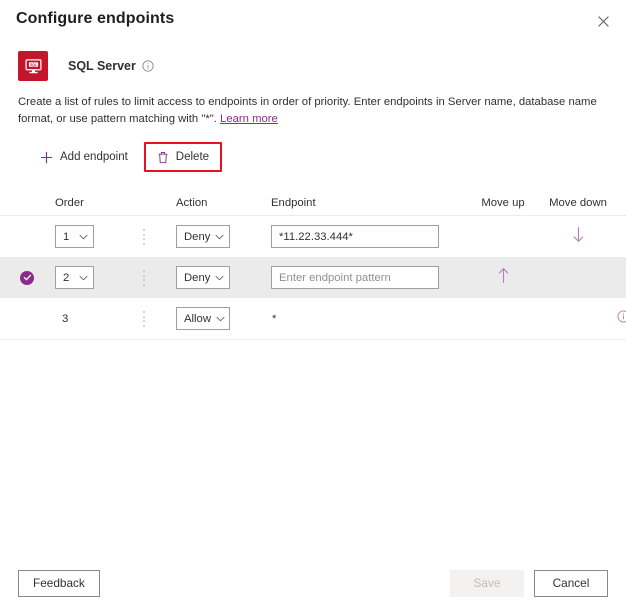  I want to click on table-row: 1 Deny, so click(313, 236).